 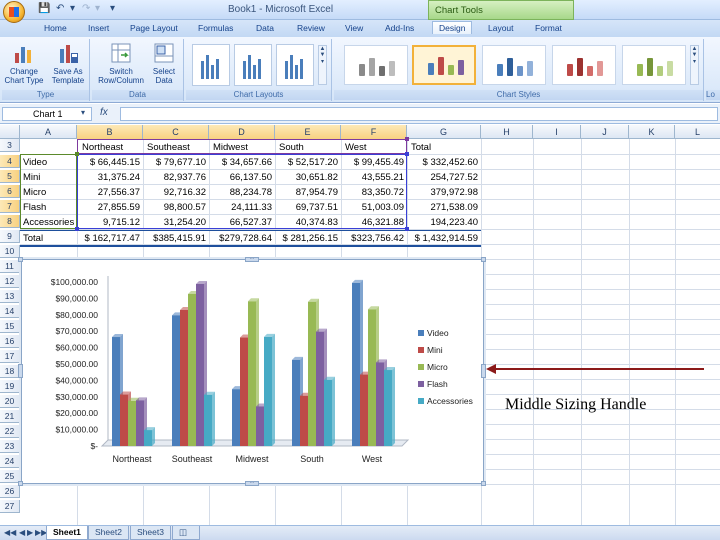 What do you see at coordinates (154, 28) in the screenshot?
I see `tab-page-layout: Page Layout` at bounding box center [154, 28].